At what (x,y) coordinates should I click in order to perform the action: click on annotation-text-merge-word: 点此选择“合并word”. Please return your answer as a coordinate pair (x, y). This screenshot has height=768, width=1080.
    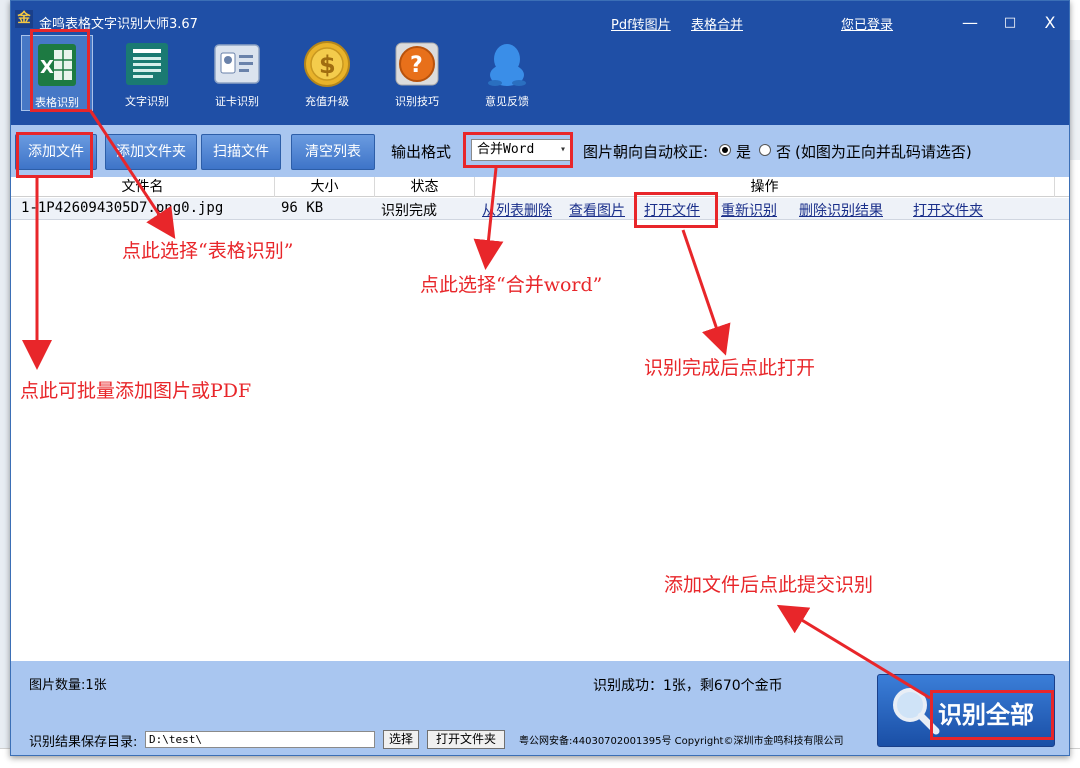
    Looking at the image, I should click on (511, 285).